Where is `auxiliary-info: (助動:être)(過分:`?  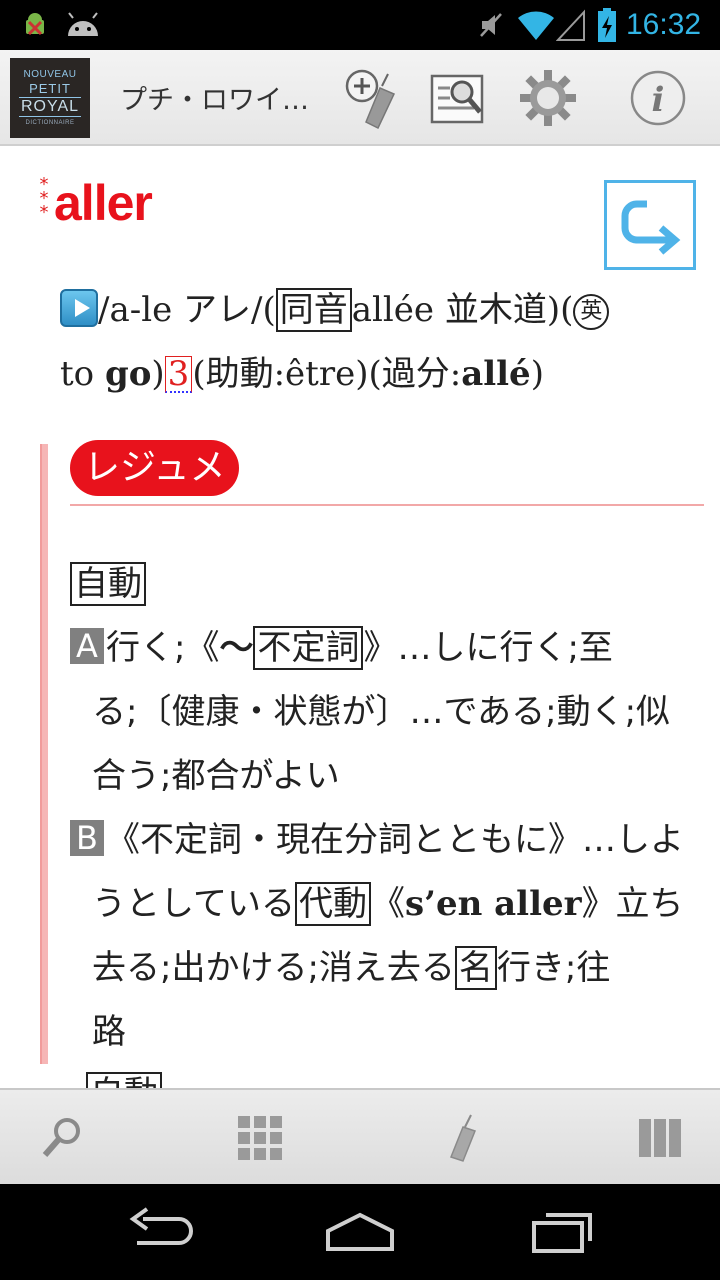
auxiliary-info: (助動:être)(過分: is located at coordinates (327, 374).